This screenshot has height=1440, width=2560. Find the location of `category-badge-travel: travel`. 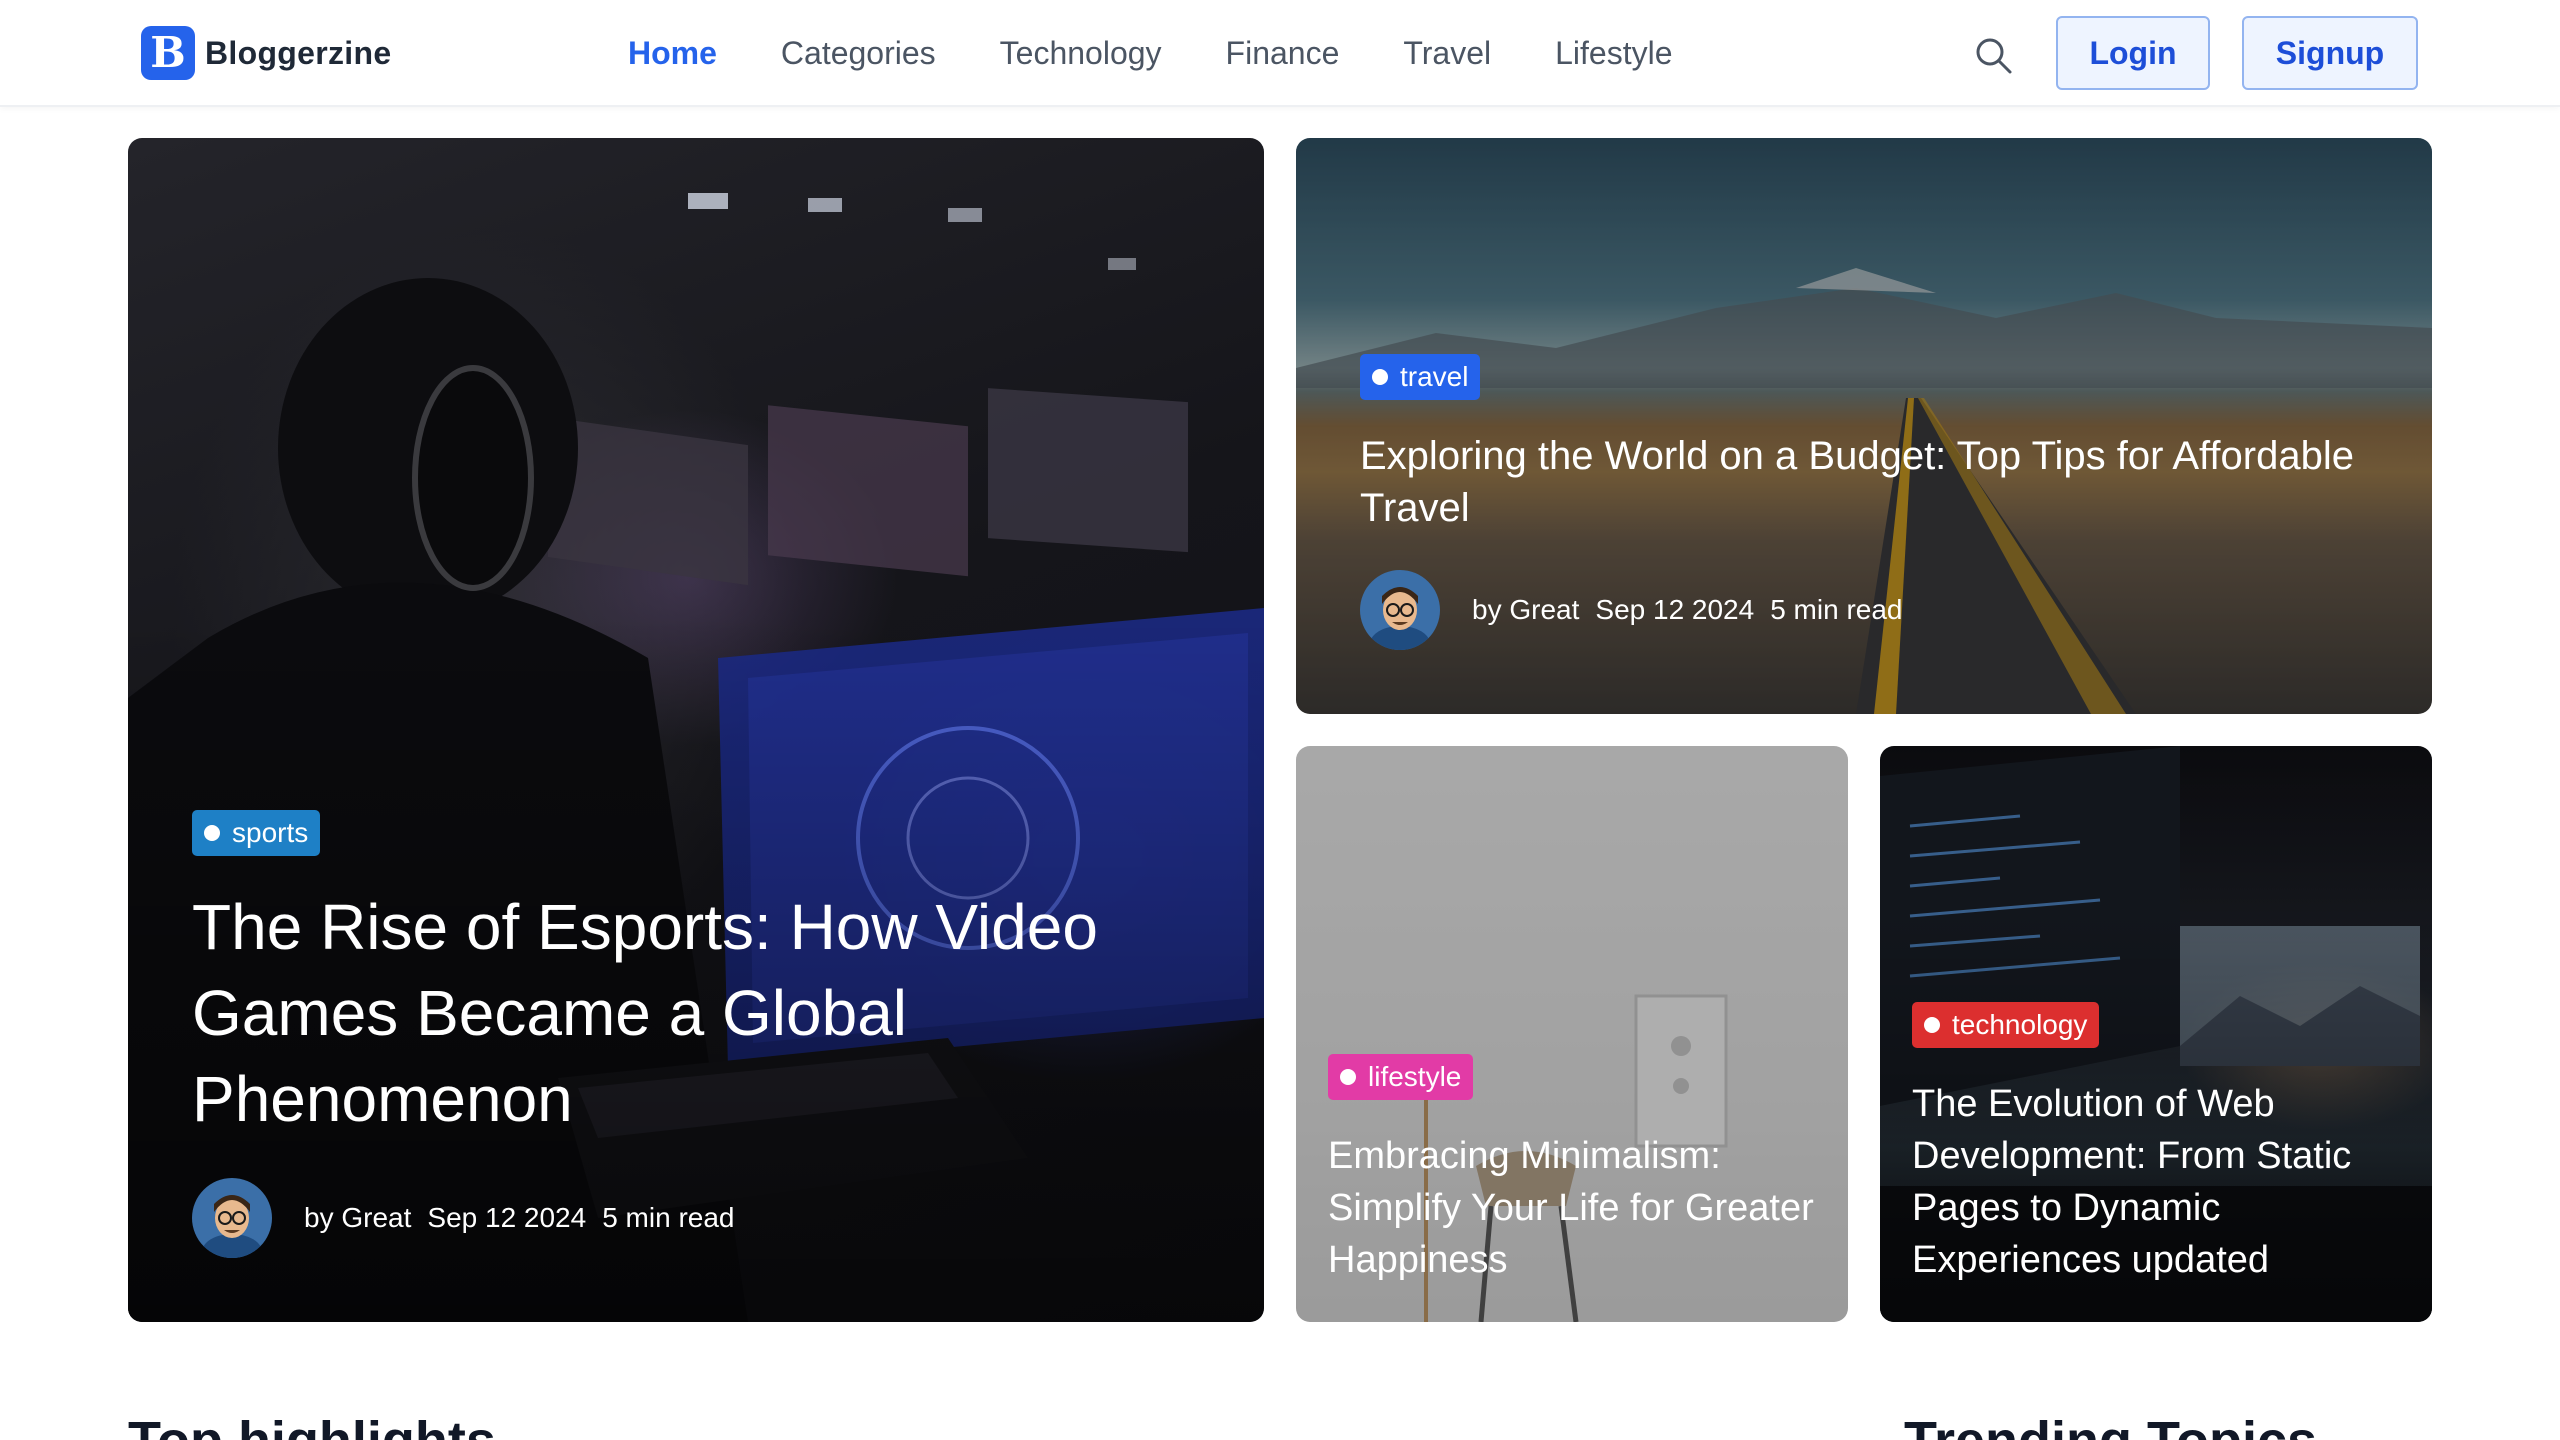

category-badge-travel: travel is located at coordinates (1420, 377).